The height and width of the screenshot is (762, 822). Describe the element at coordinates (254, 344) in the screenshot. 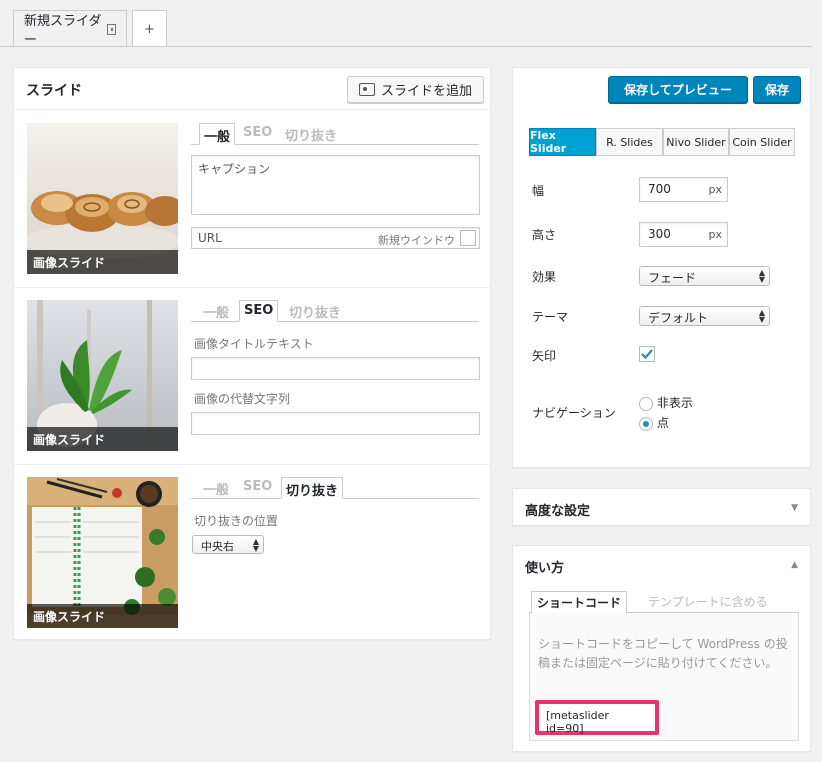

I see `image-title-label: 画像タイトルテキスト` at that location.